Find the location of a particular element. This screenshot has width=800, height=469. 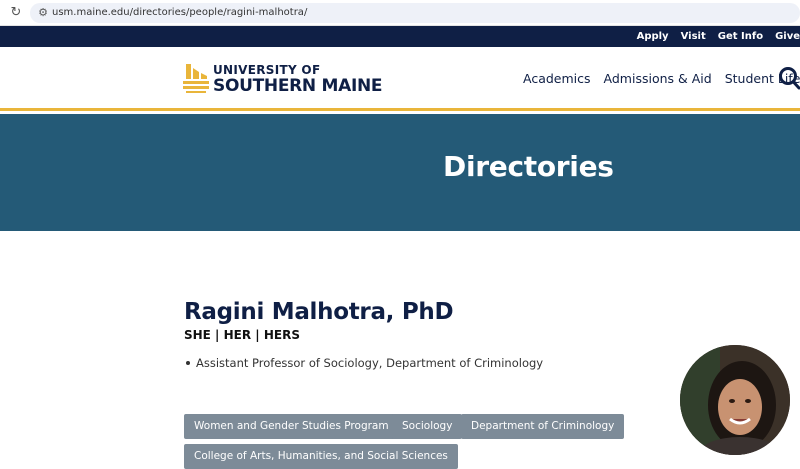

tag-sociology: Sociology is located at coordinates (427, 426).